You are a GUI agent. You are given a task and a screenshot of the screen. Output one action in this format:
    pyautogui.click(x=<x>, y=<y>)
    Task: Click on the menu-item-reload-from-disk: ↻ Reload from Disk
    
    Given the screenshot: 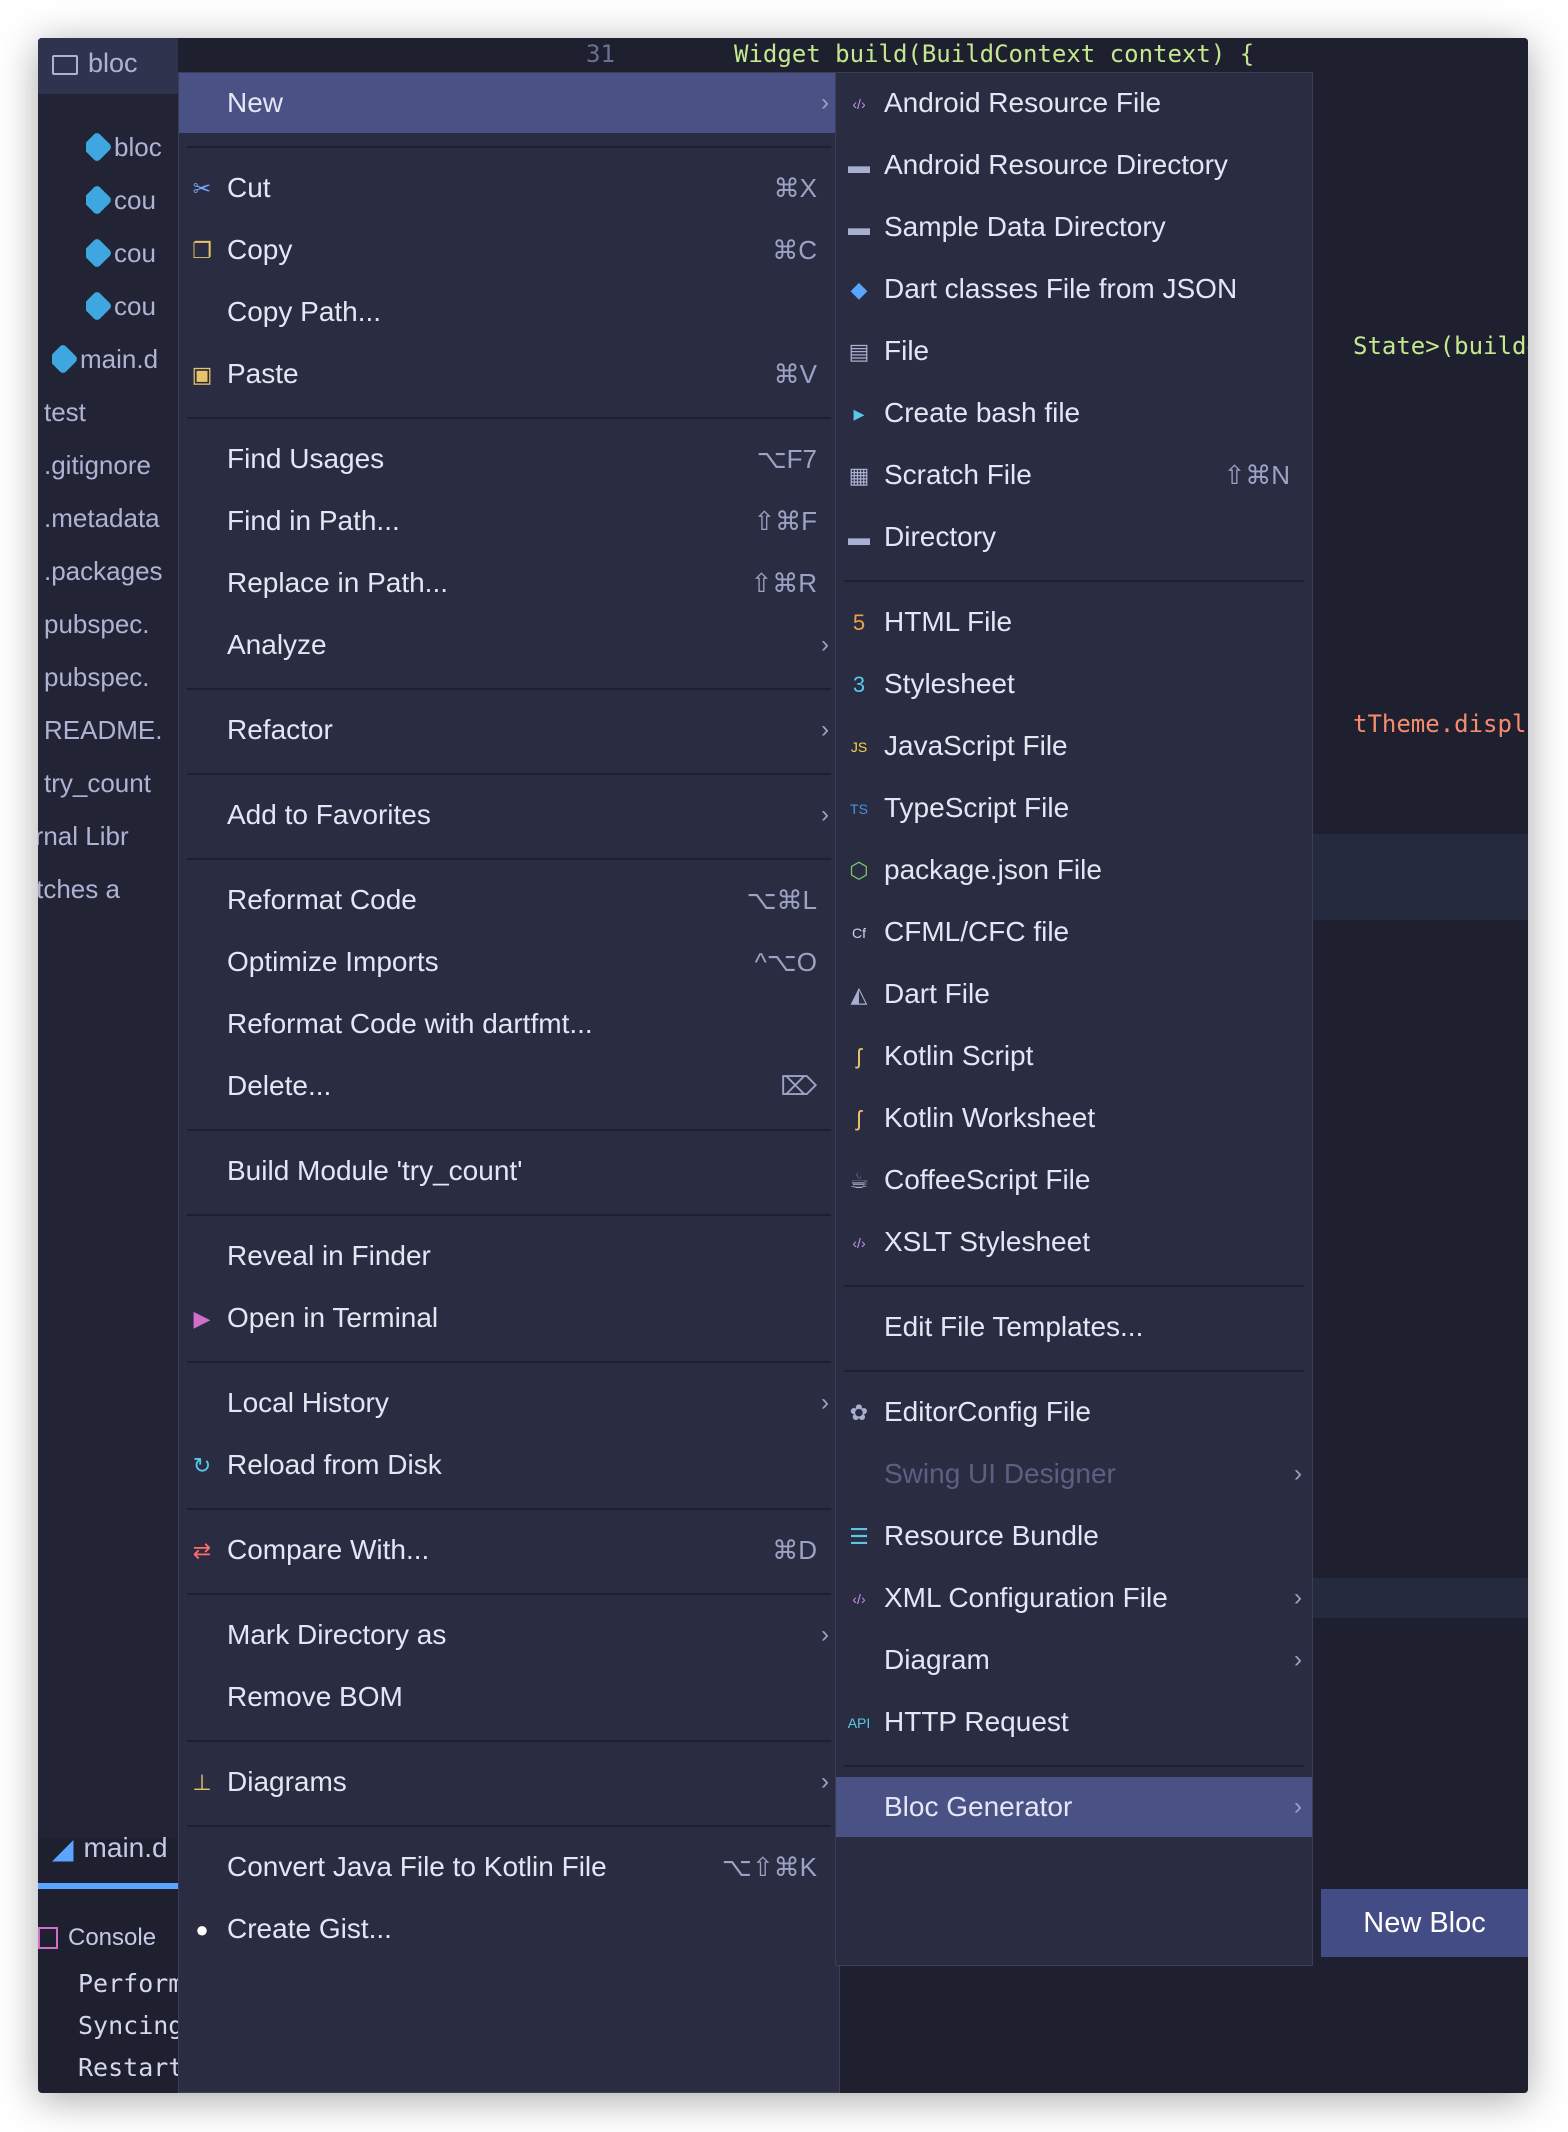 What is the action you would take?
    pyautogui.click(x=509, y=1465)
    